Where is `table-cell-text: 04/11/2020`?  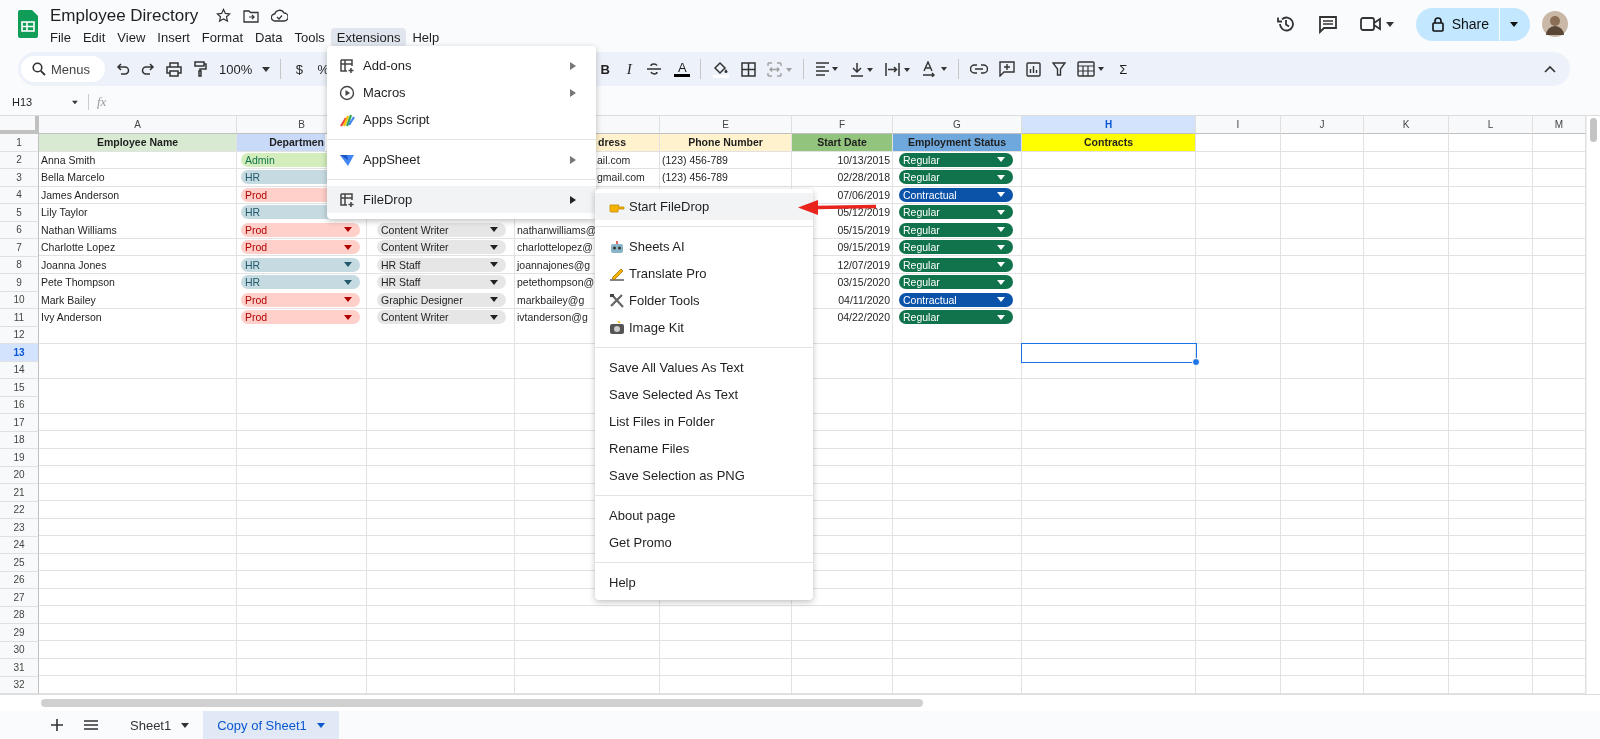 table-cell-text: 04/11/2020 is located at coordinates (864, 299).